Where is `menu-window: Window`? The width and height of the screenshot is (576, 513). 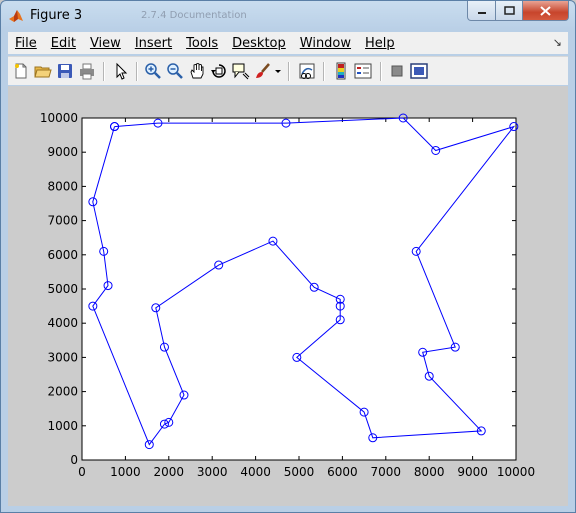
menu-window: Window is located at coordinates (325, 43).